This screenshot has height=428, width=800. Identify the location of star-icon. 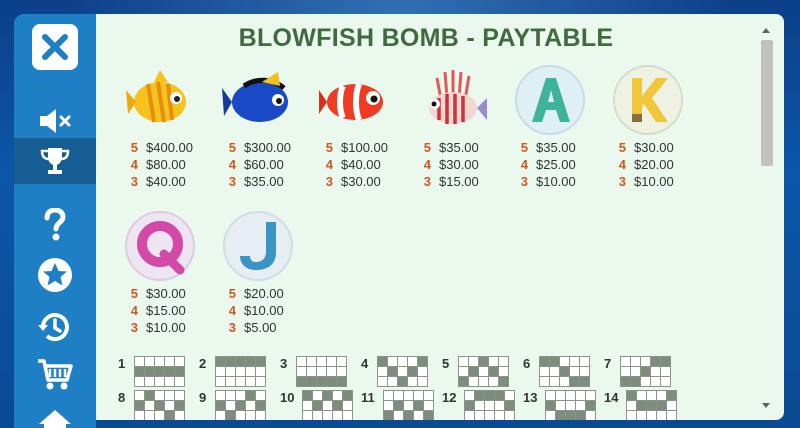
(55, 275).